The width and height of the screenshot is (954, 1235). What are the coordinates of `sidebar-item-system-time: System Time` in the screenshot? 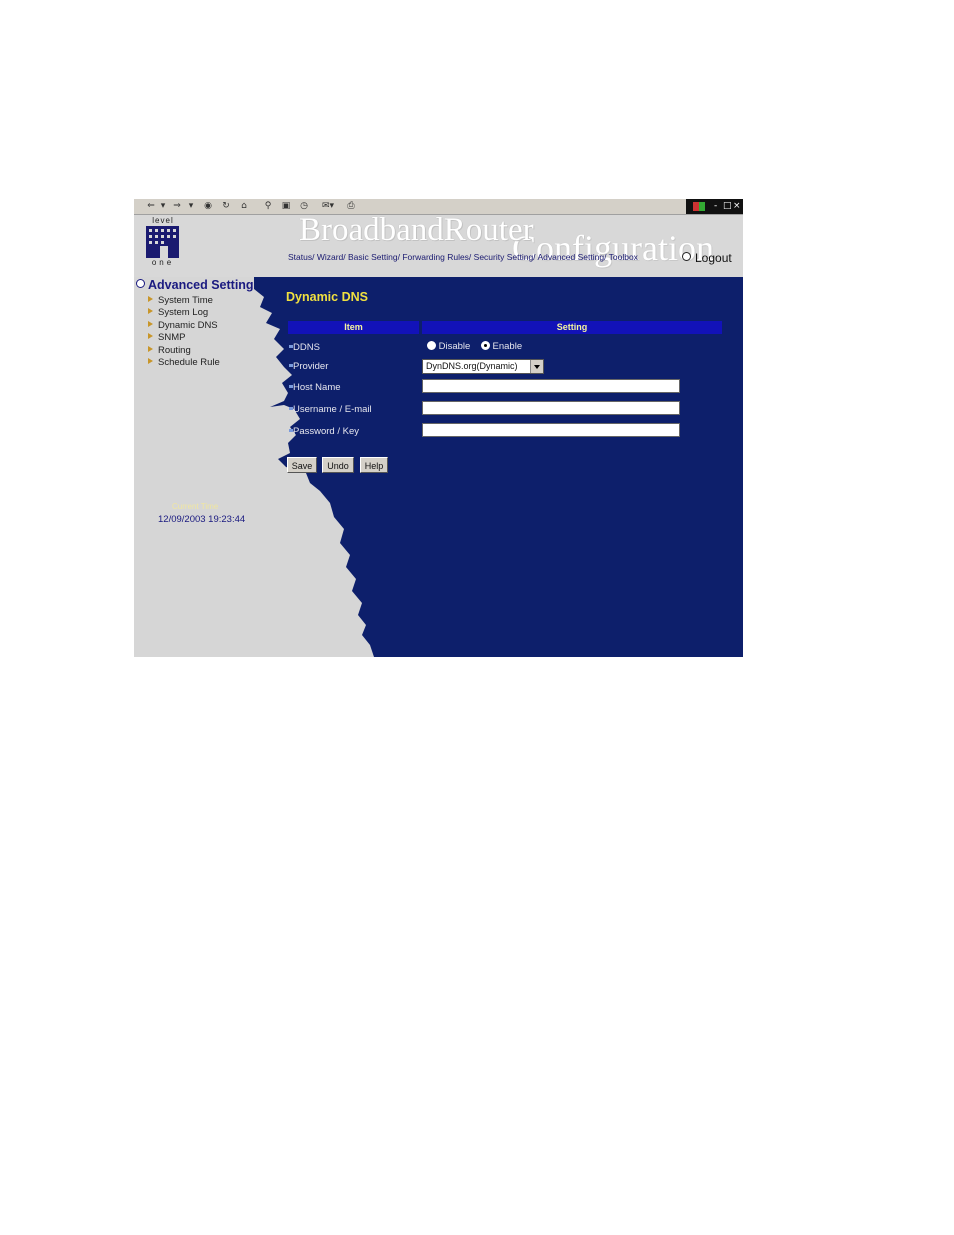 It's located at (180, 300).